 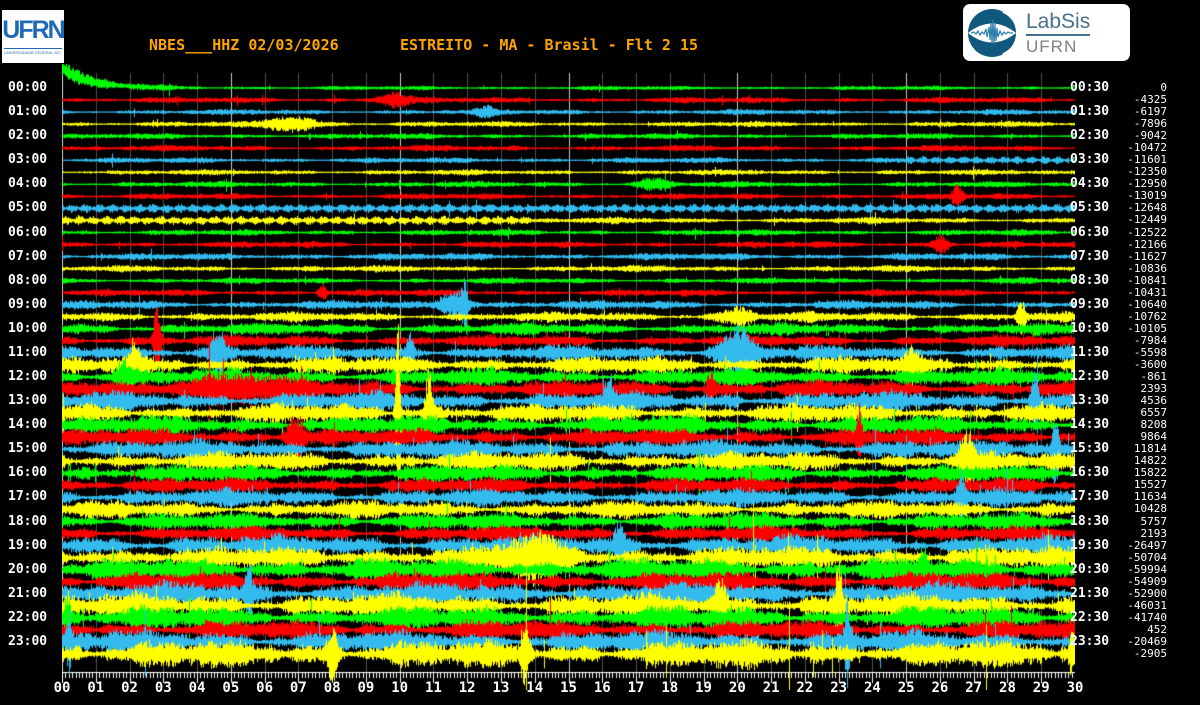 I want to click on left-time-label: 03:00, so click(x=28, y=160).